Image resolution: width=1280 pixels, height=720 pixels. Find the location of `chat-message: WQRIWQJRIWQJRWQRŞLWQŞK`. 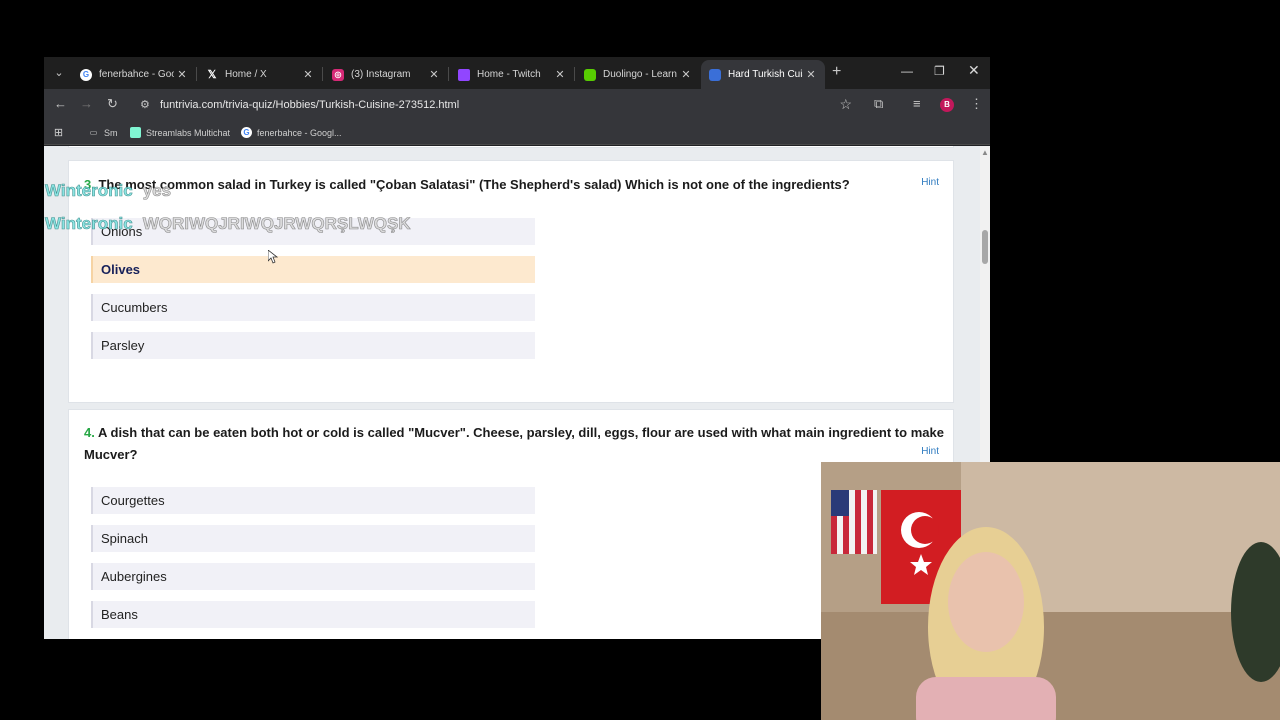

chat-message: WQRIWQJRIWQJRWQRŞLWQŞK is located at coordinates (276, 224).